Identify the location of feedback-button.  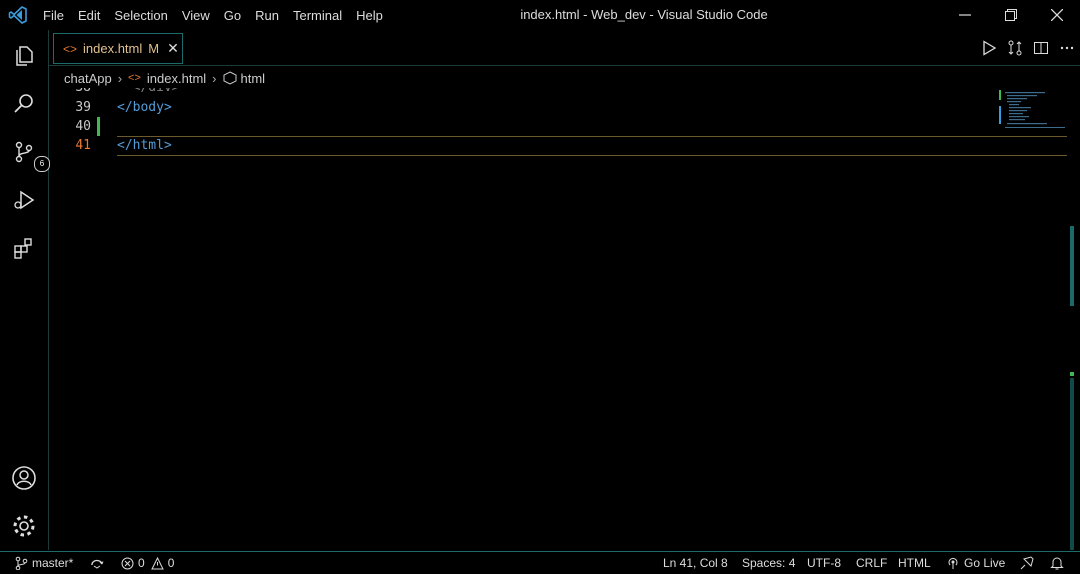
(1029, 563).